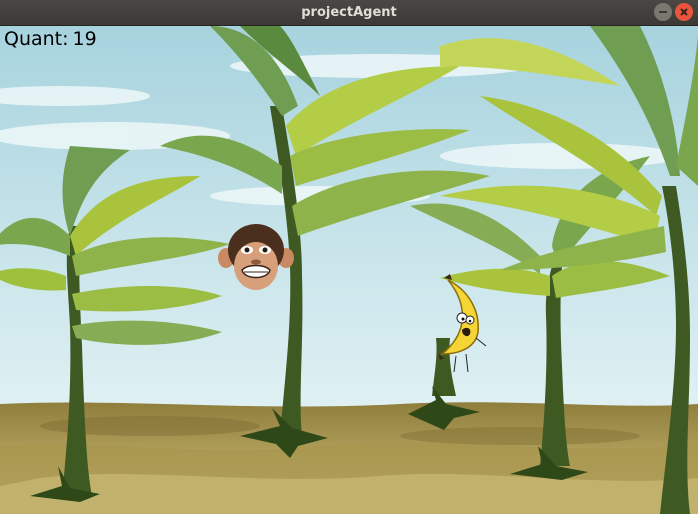  I want to click on score-value: 19, so click(84, 39).